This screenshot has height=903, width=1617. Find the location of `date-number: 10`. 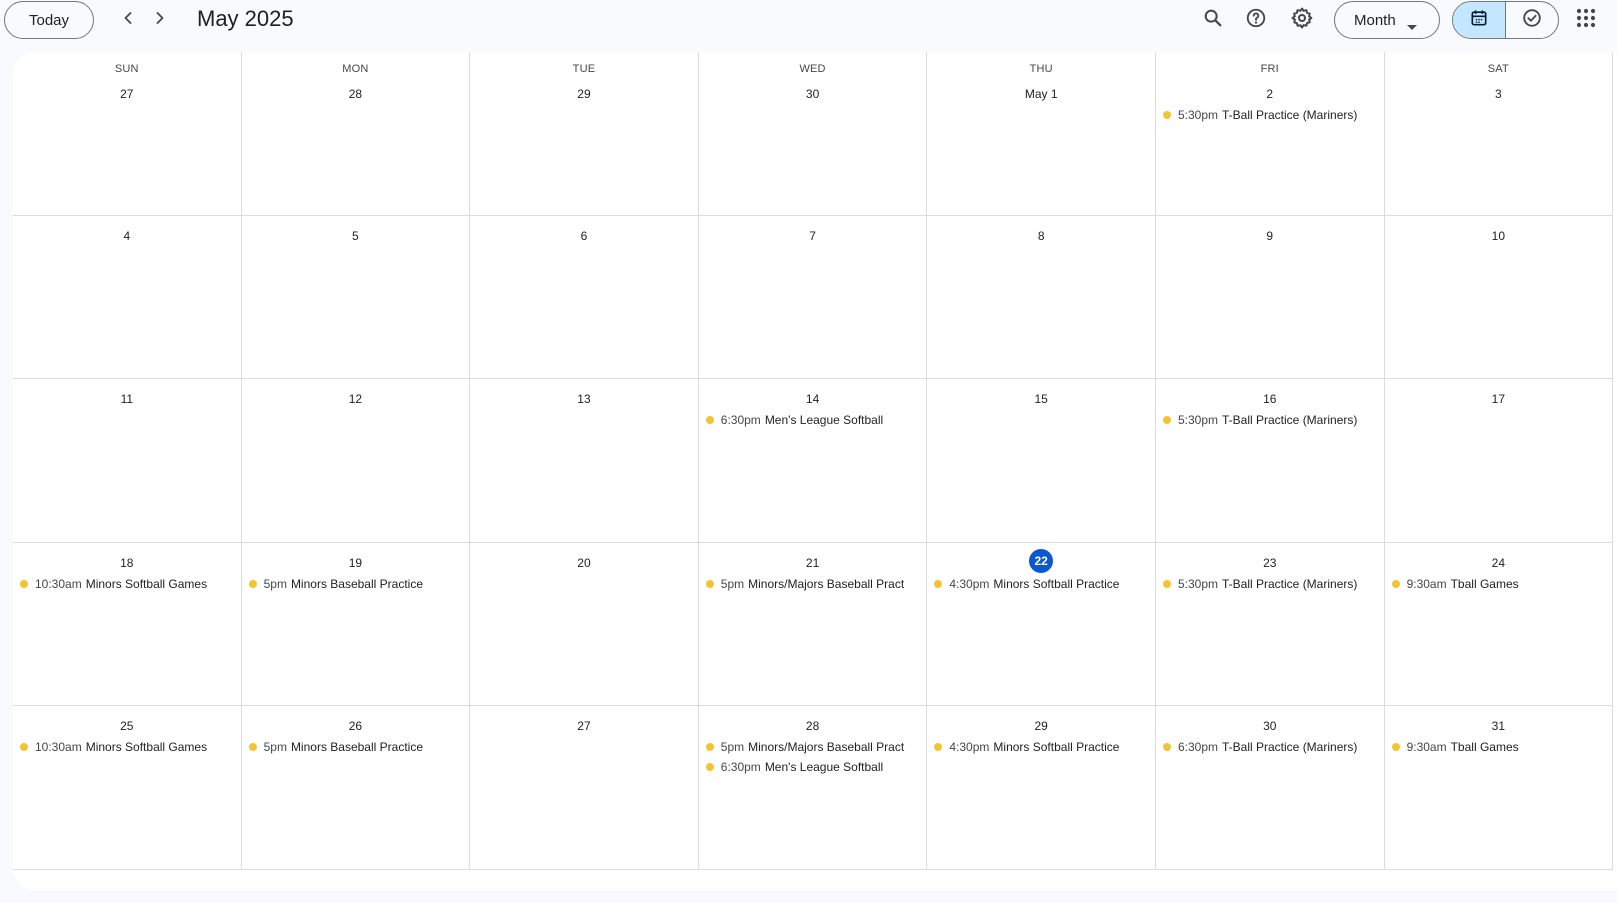

date-number: 10 is located at coordinates (1498, 236).